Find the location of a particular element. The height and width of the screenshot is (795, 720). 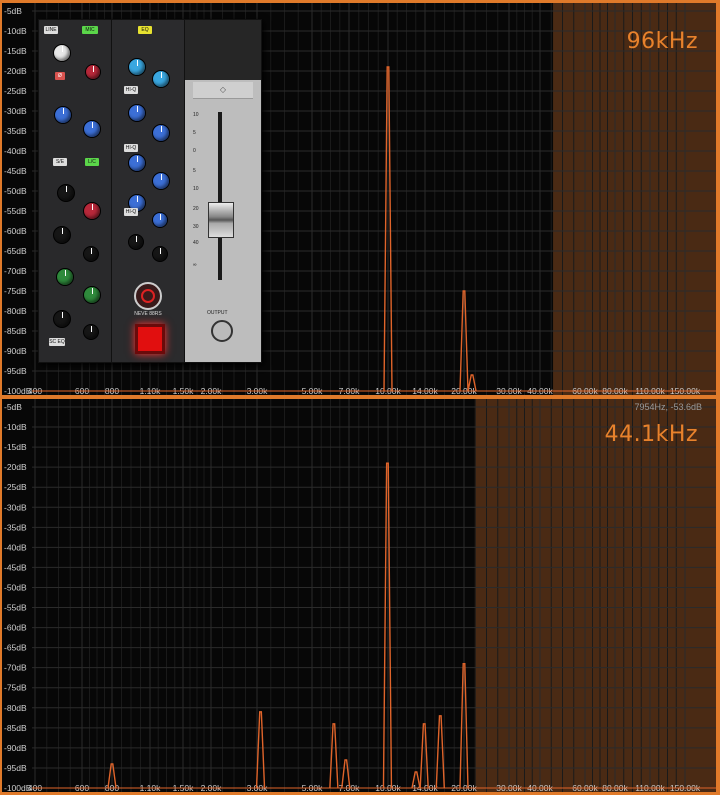

level-meter is located at coordinates (223, 50).